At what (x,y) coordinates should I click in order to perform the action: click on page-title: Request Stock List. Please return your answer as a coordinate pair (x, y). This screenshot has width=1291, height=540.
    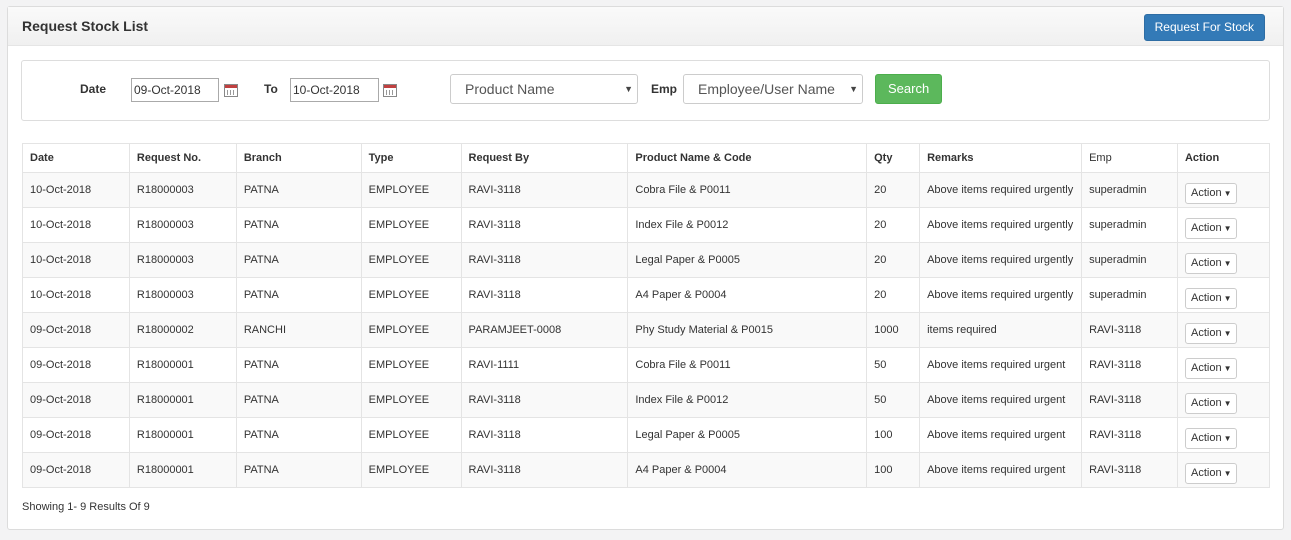
    Looking at the image, I should click on (85, 26).